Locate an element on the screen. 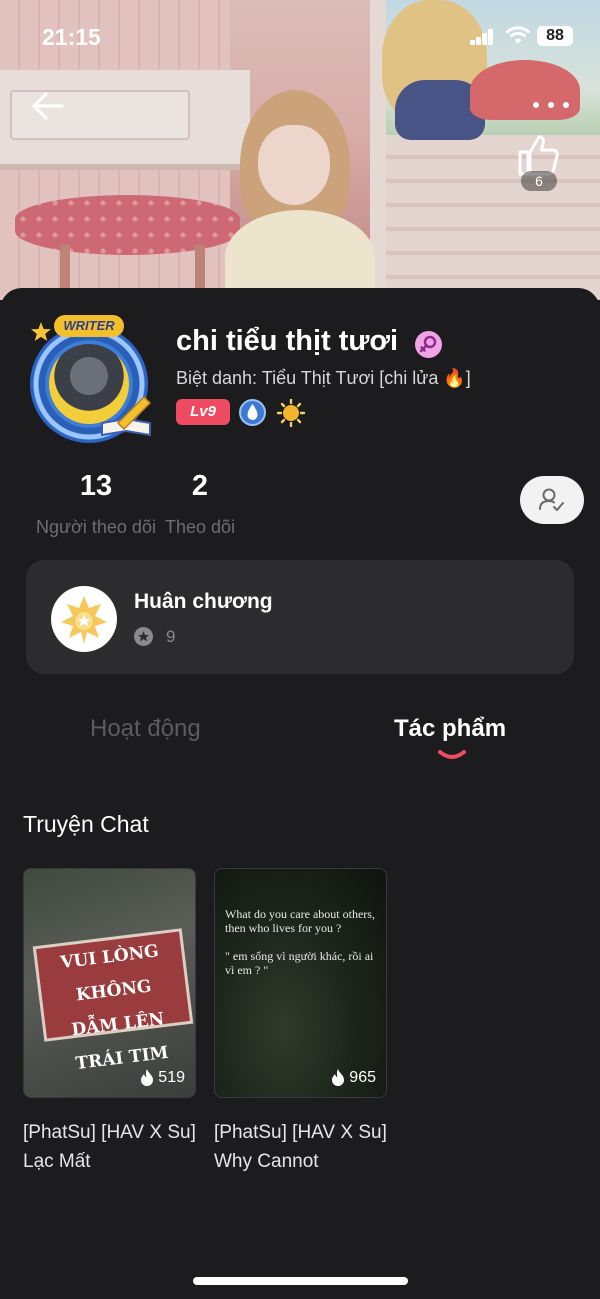  user-check-icon is located at coordinates (551, 499).